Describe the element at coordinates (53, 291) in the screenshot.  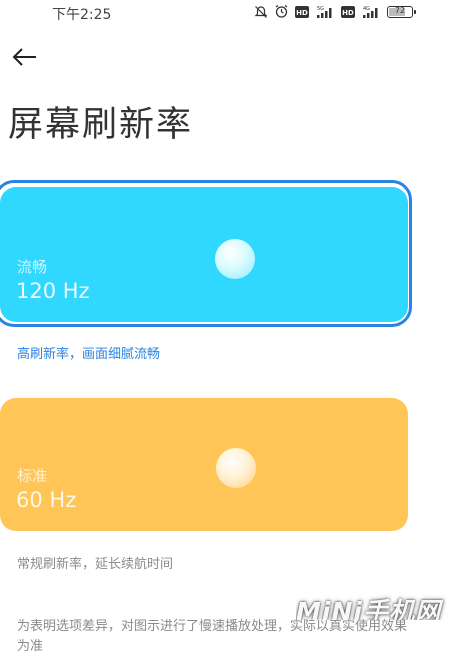
I see `option-value: 120 Hz` at that location.